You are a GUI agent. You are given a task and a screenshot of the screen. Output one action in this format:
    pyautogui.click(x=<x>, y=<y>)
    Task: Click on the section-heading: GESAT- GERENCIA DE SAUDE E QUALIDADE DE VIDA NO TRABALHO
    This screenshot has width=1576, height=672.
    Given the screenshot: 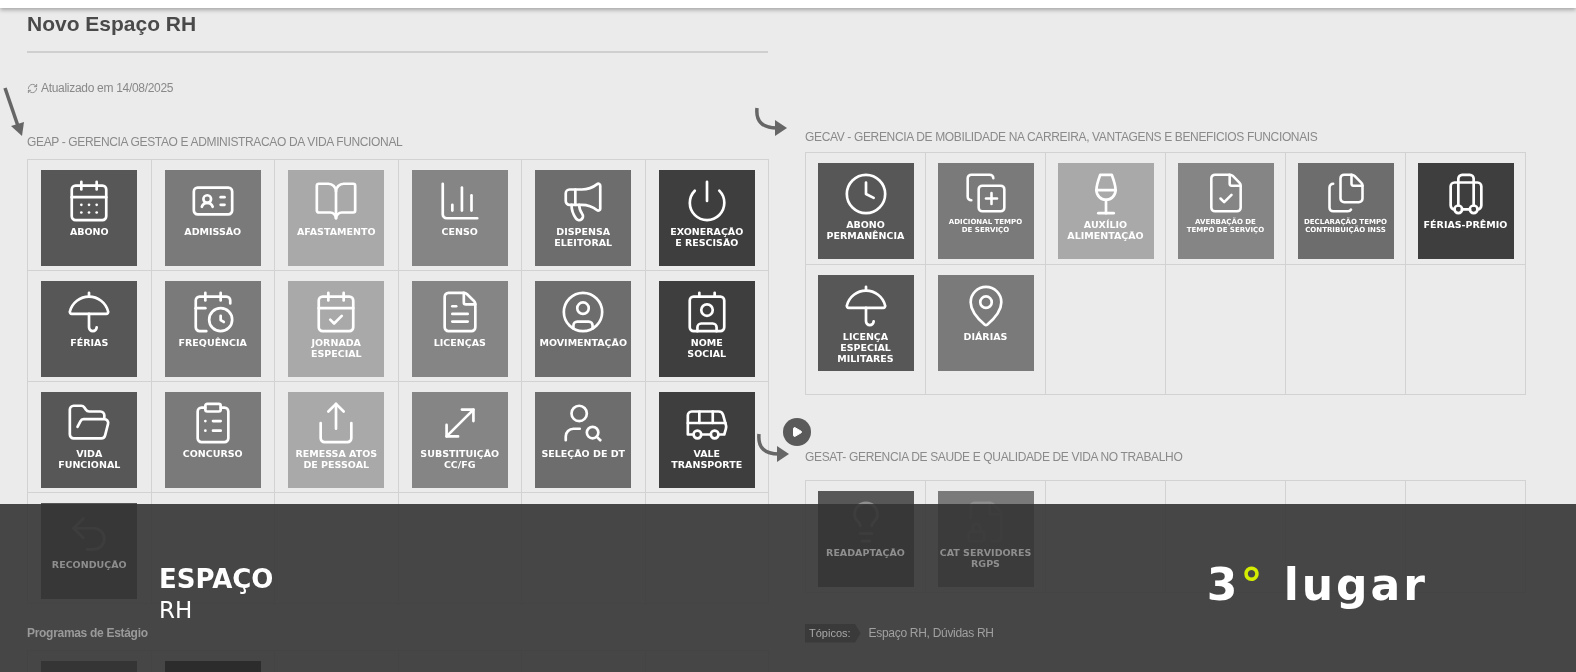 What is the action you would take?
    pyautogui.click(x=994, y=457)
    